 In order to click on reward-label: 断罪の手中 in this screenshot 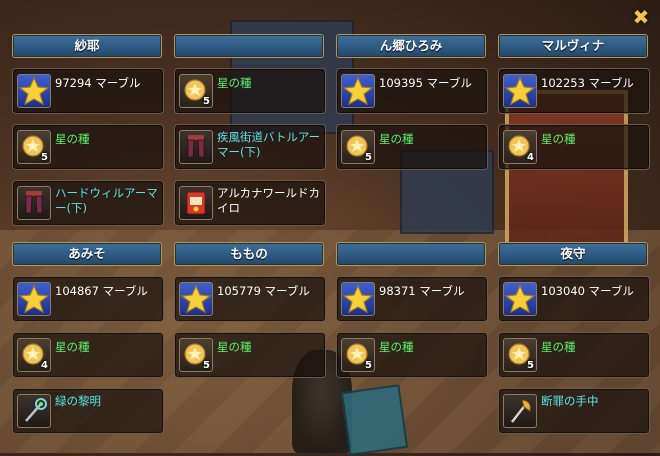, I will do `click(570, 401)`.